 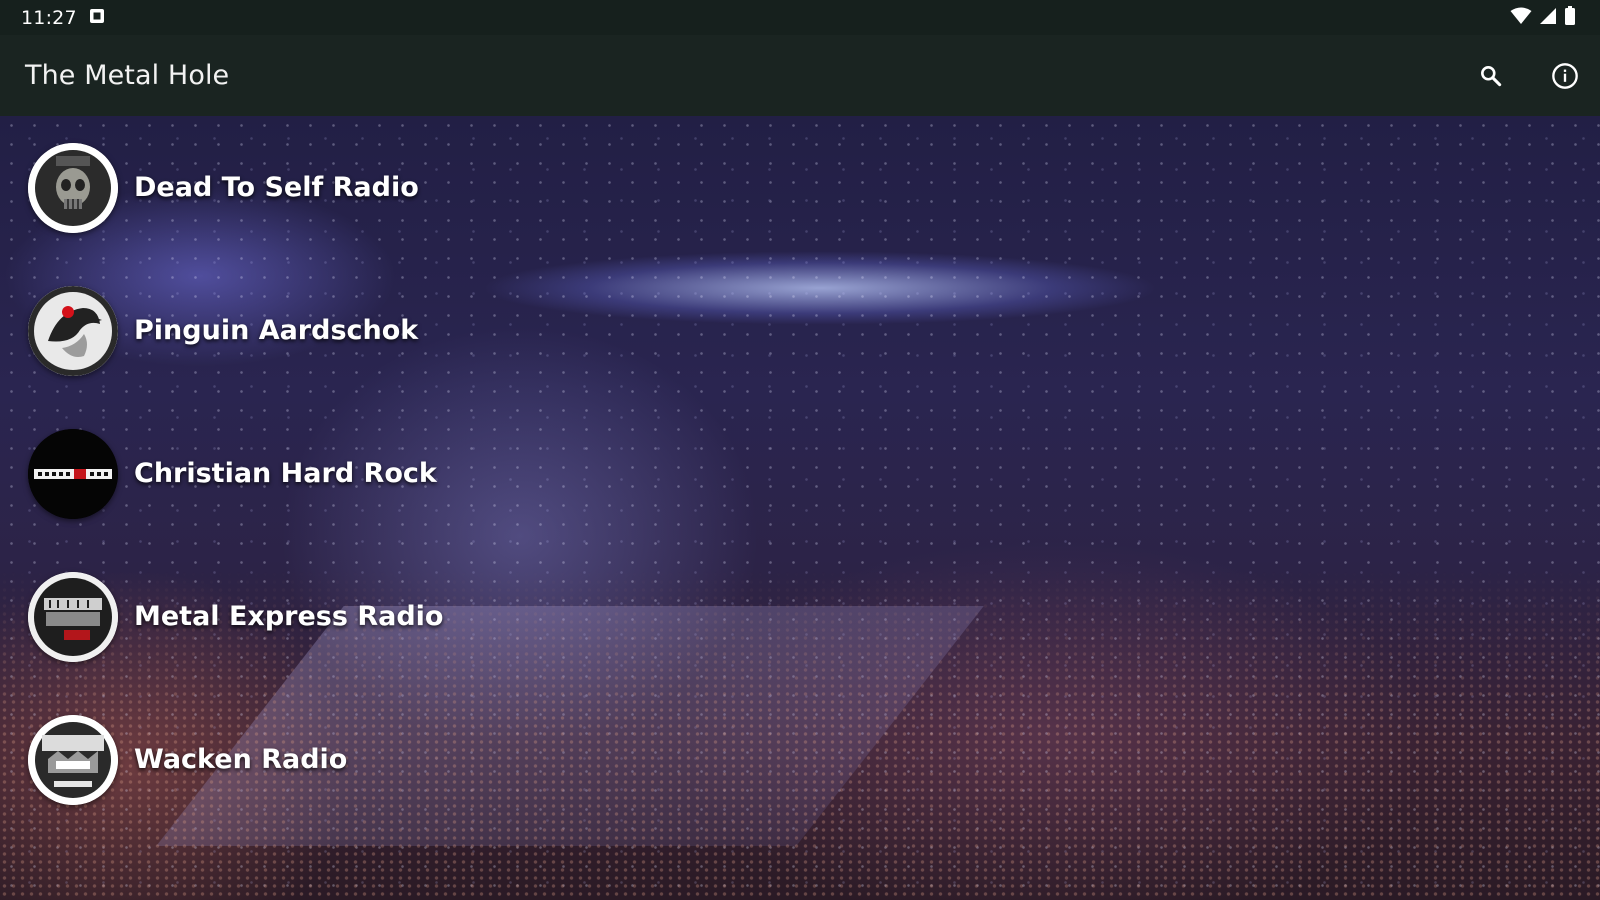 What do you see at coordinates (800, 17) in the screenshot?
I see `status-bar: 11:27` at bounding box center [800, 17].